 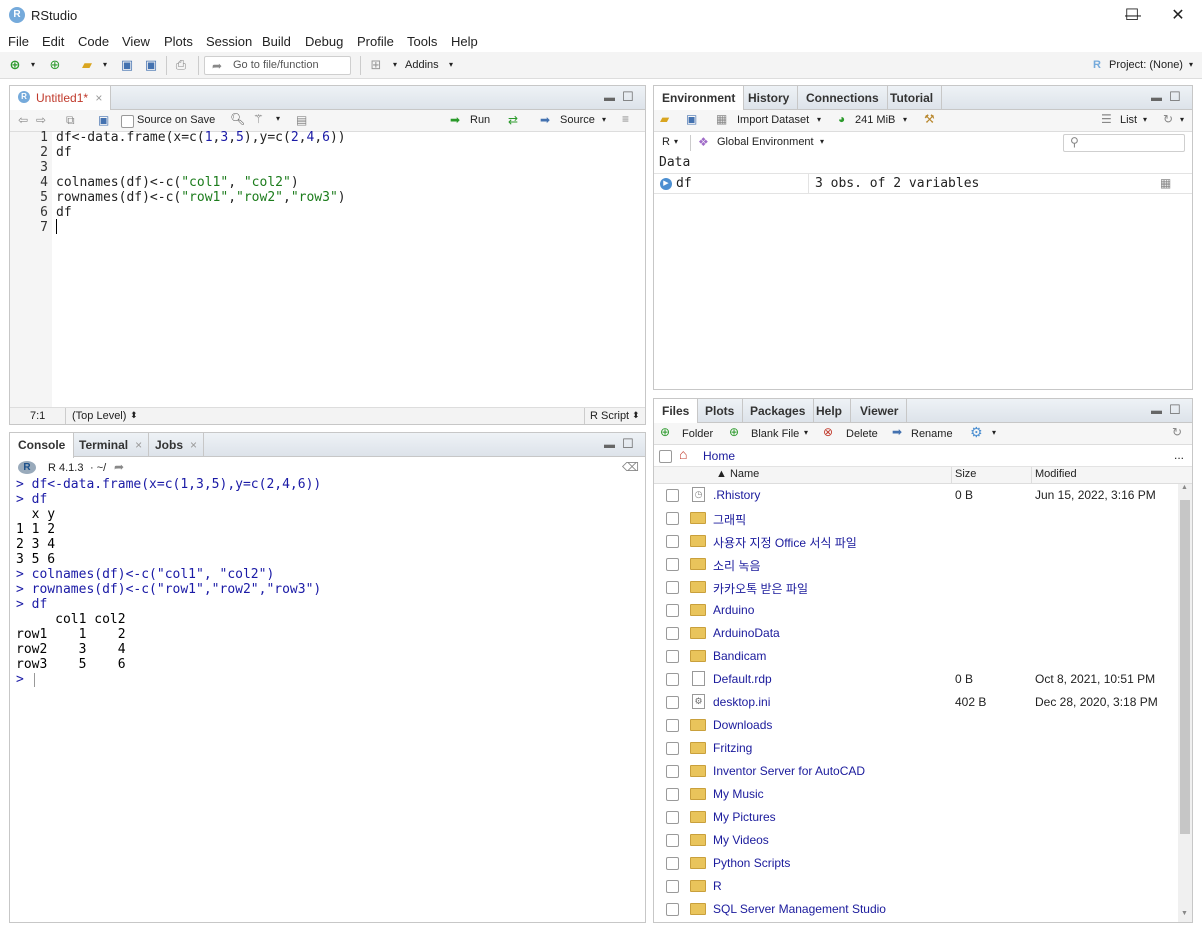 What do you see at coordinates (778, 411) in the screenshot?
I see `tab-packages: Packages` at bounding box center [778, 411].